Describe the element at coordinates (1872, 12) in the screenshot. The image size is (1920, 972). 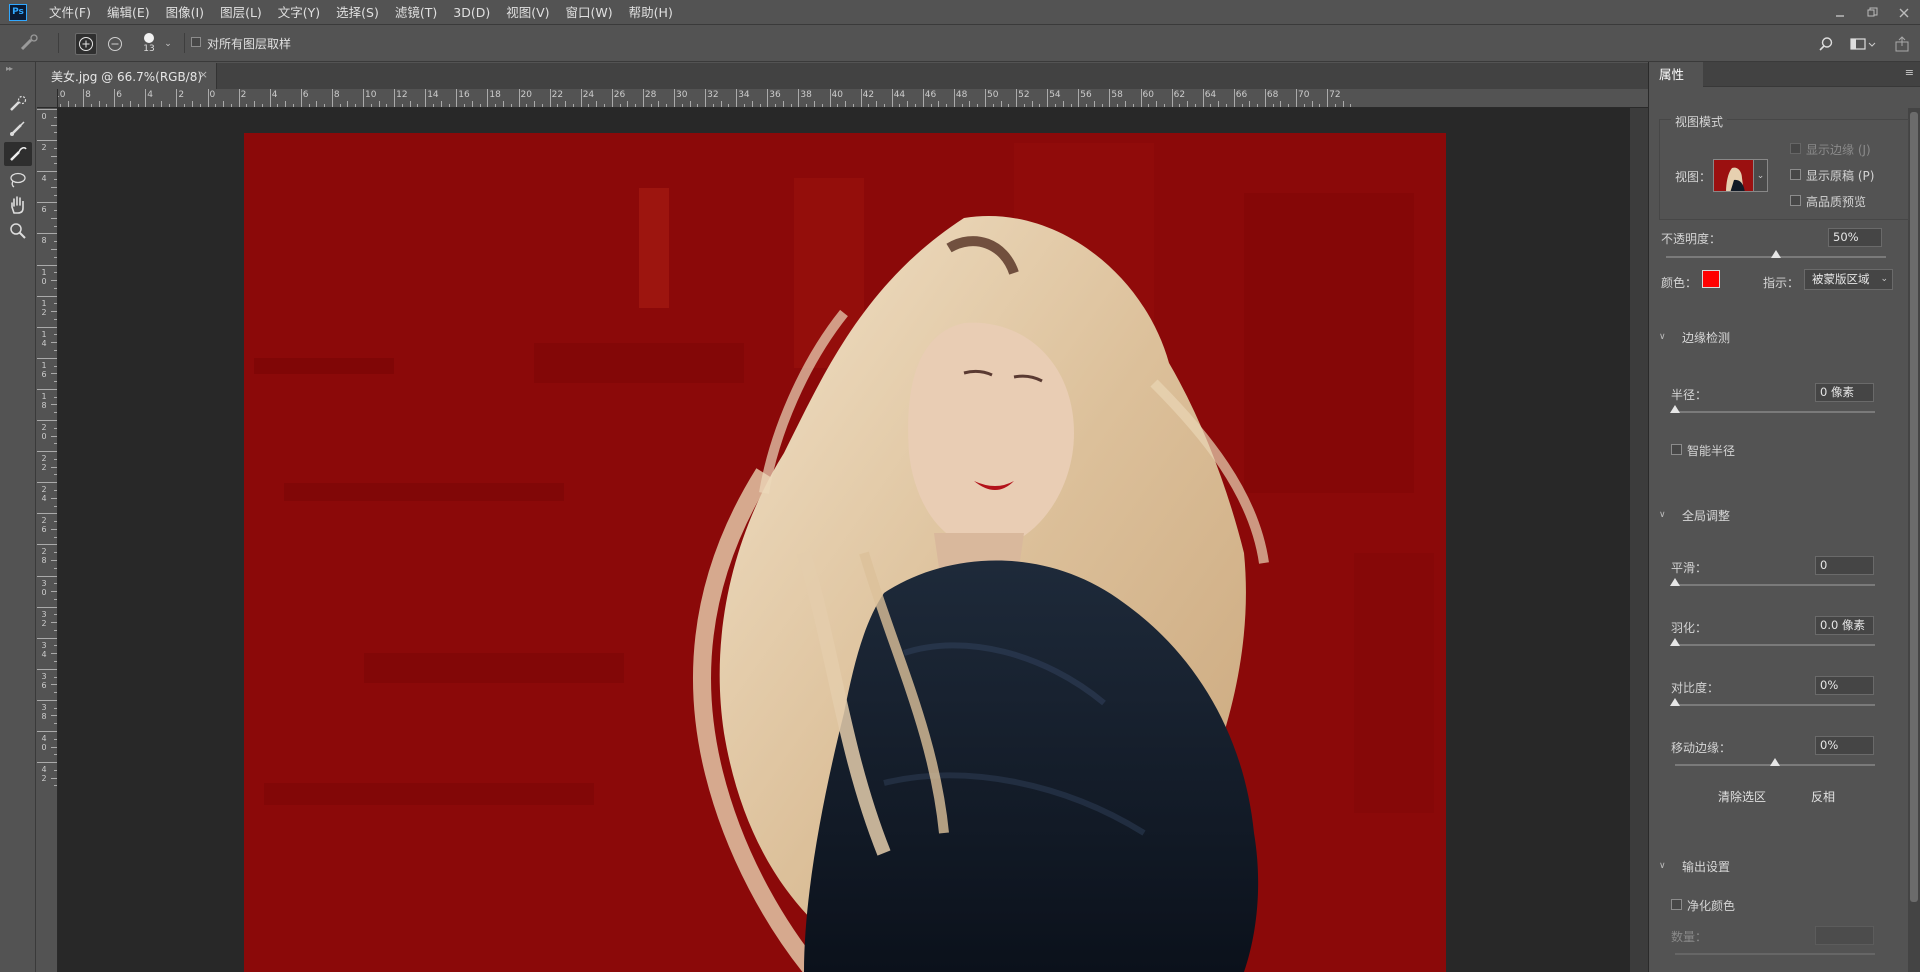
I see `restore-button` at that location.